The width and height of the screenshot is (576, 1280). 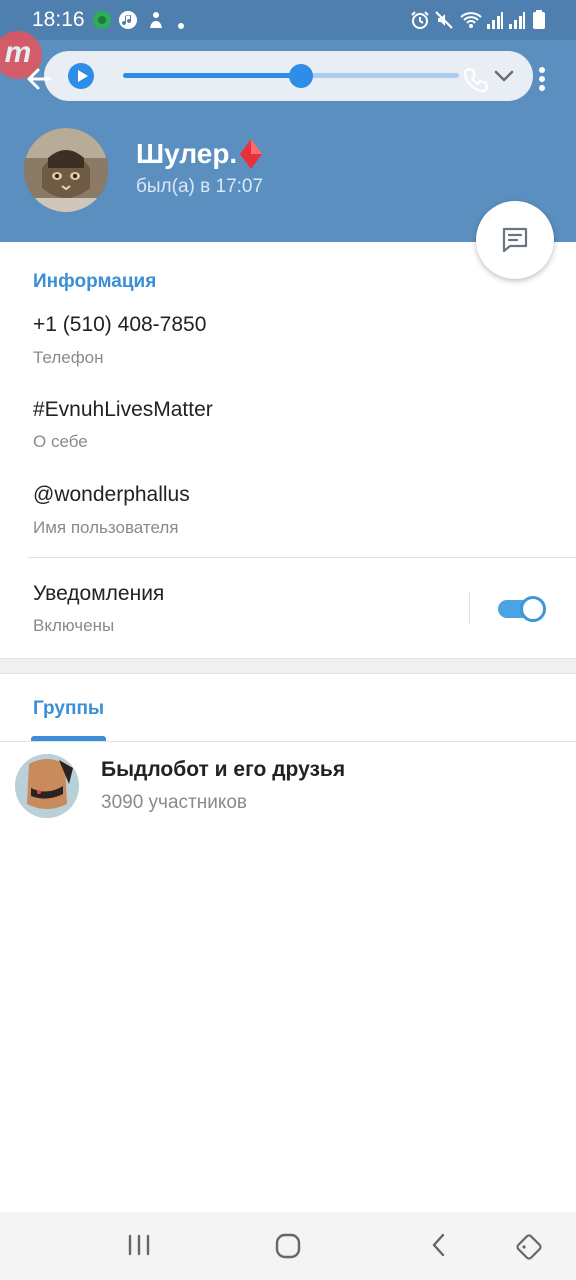 I want to click on group-member-count: 3090 участников, so click(x=174, y=802).